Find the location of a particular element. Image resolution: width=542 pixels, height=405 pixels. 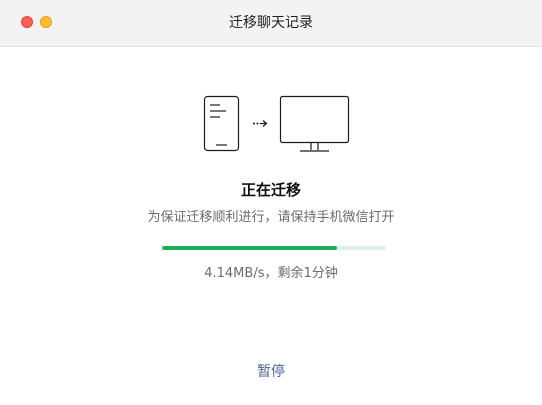

computer-monitor-icon is located at coordinates (314, 123).